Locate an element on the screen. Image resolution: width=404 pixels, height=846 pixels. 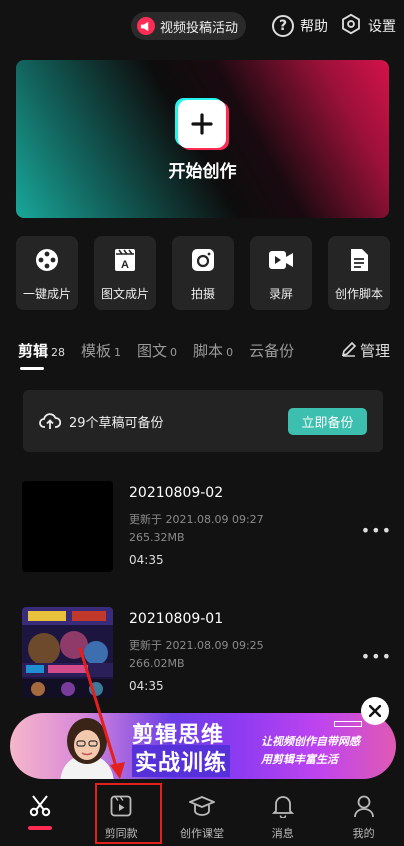
nav-label: 我的 is located at coordinates (363, 833).